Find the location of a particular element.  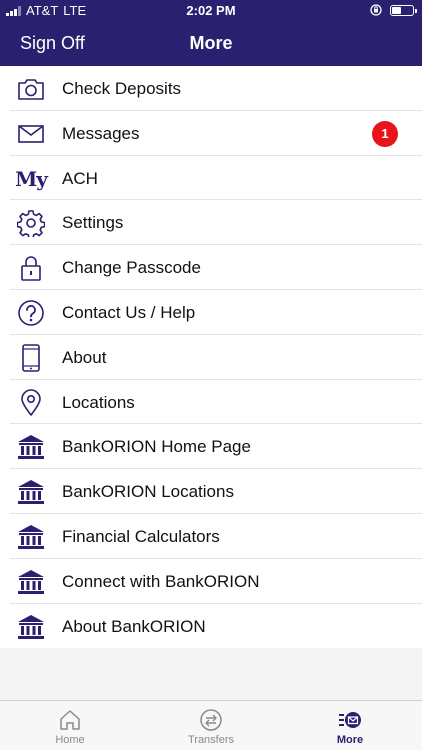

status-bar: AT&T LTE 2:02 PM is located at coordinates (211, 11).